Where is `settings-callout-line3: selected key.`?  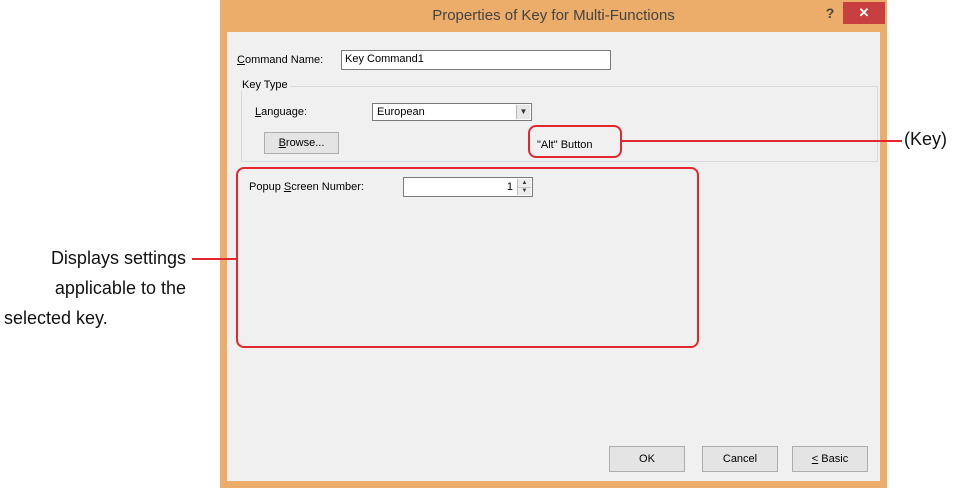 settings-callout-line3: selected key. is located at coordinates (56, 318).